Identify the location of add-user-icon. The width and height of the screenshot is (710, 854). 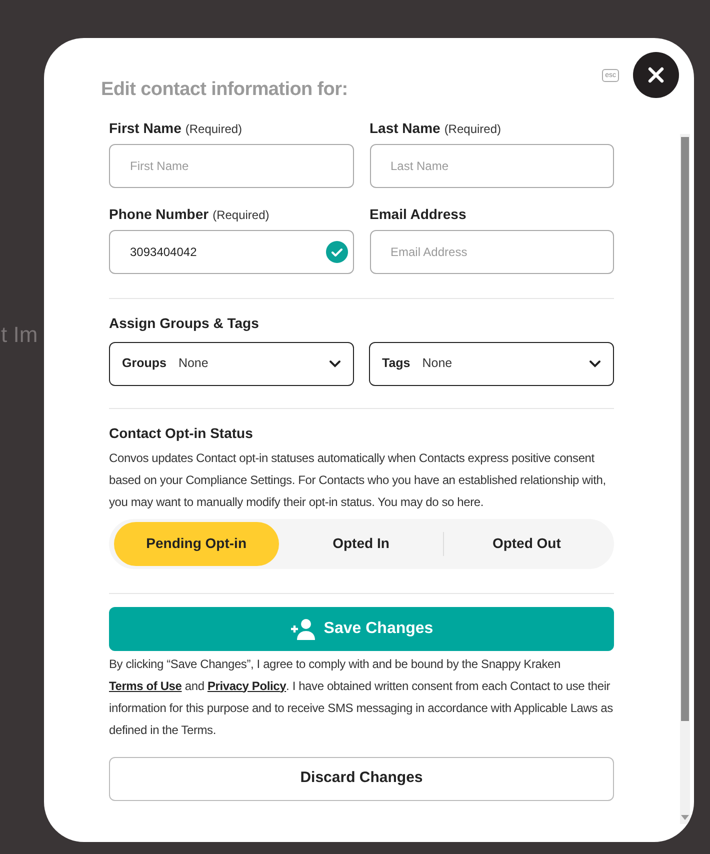
(303, 629).